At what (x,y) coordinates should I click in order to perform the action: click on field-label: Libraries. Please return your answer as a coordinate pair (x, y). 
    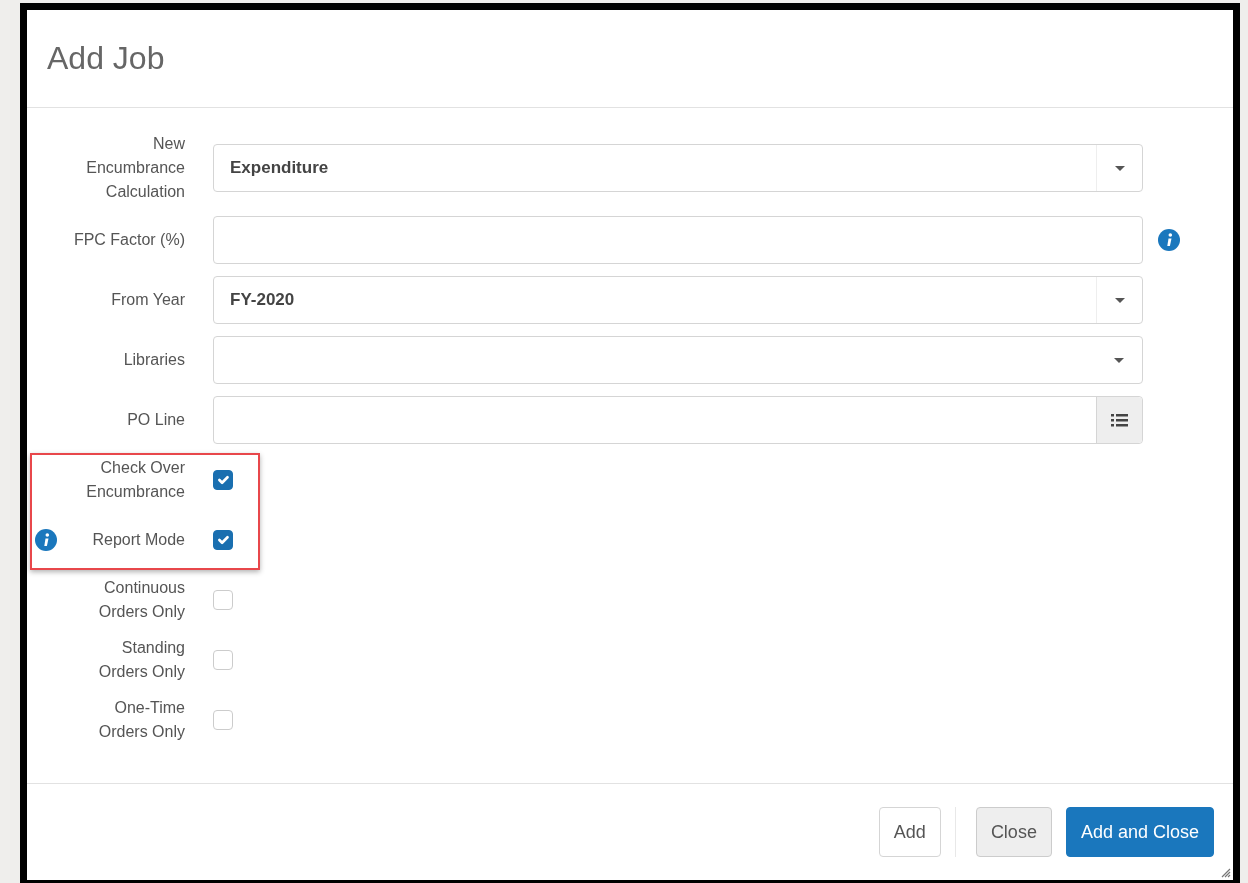
    Looking at the image, I should click on (154, 360).